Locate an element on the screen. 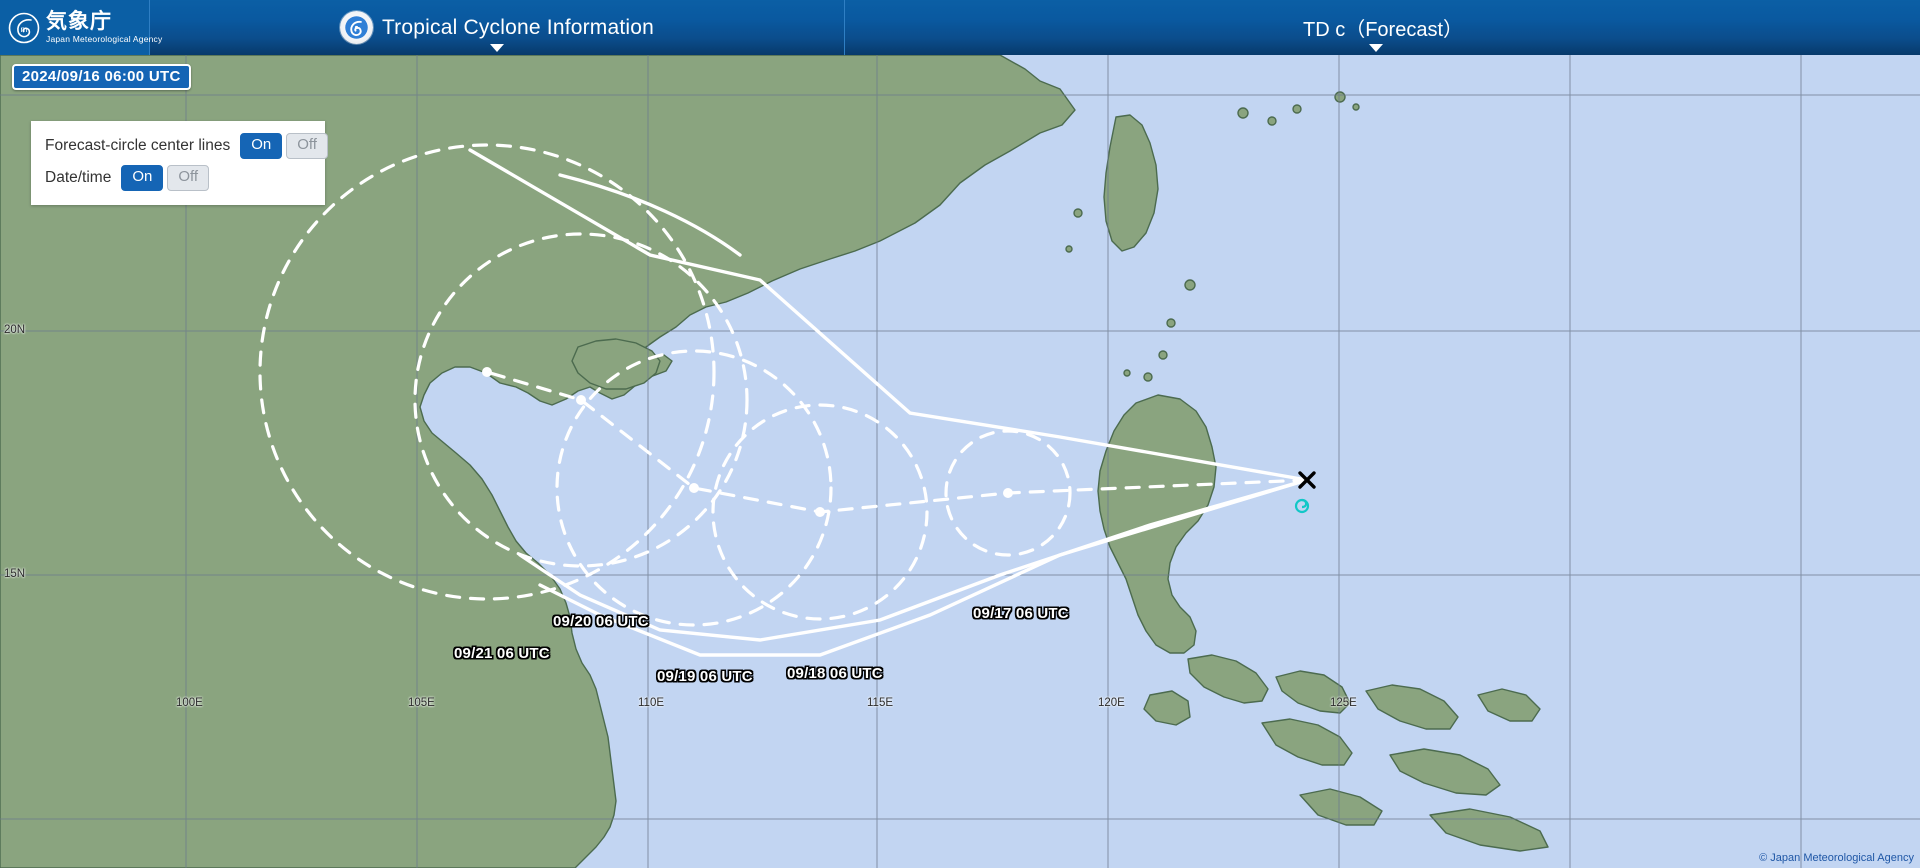  datetime-off-button: Off is located at coordinates (188, 177).